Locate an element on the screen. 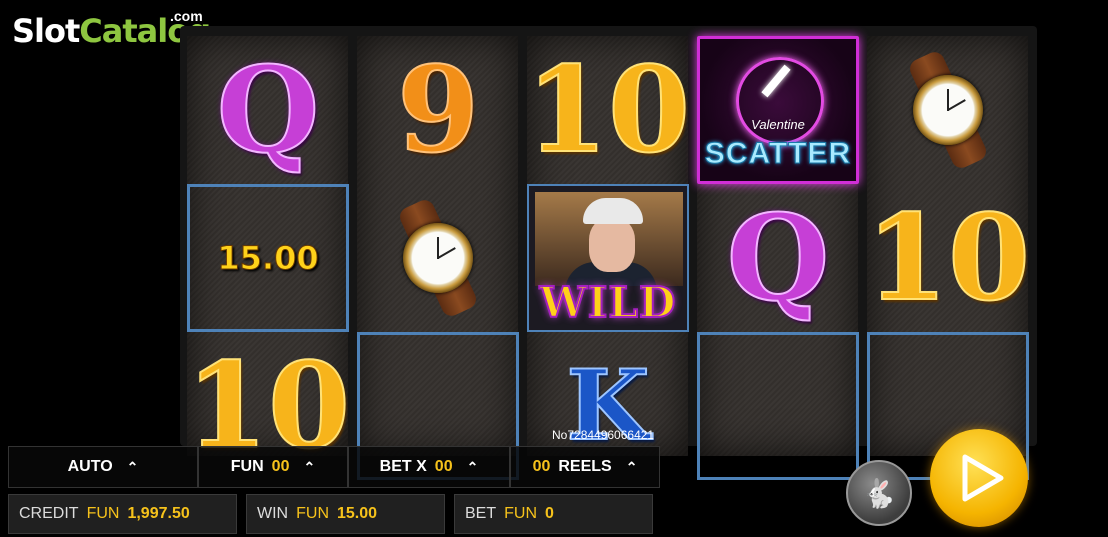 This screenshot has width=1108, height=537. logo-com-text: .com is located at coordinates (186, 16).